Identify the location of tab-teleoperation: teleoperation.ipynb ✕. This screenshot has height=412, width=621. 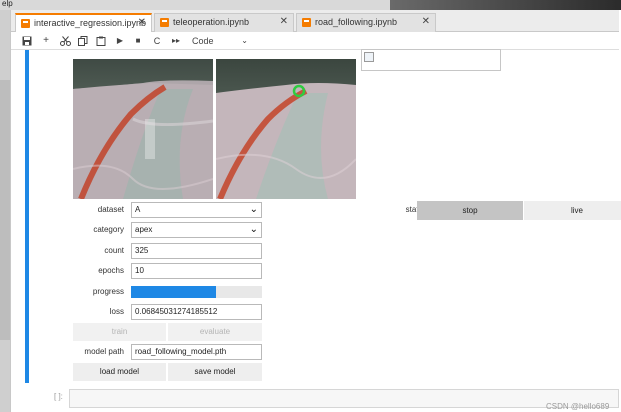
(224, 22).